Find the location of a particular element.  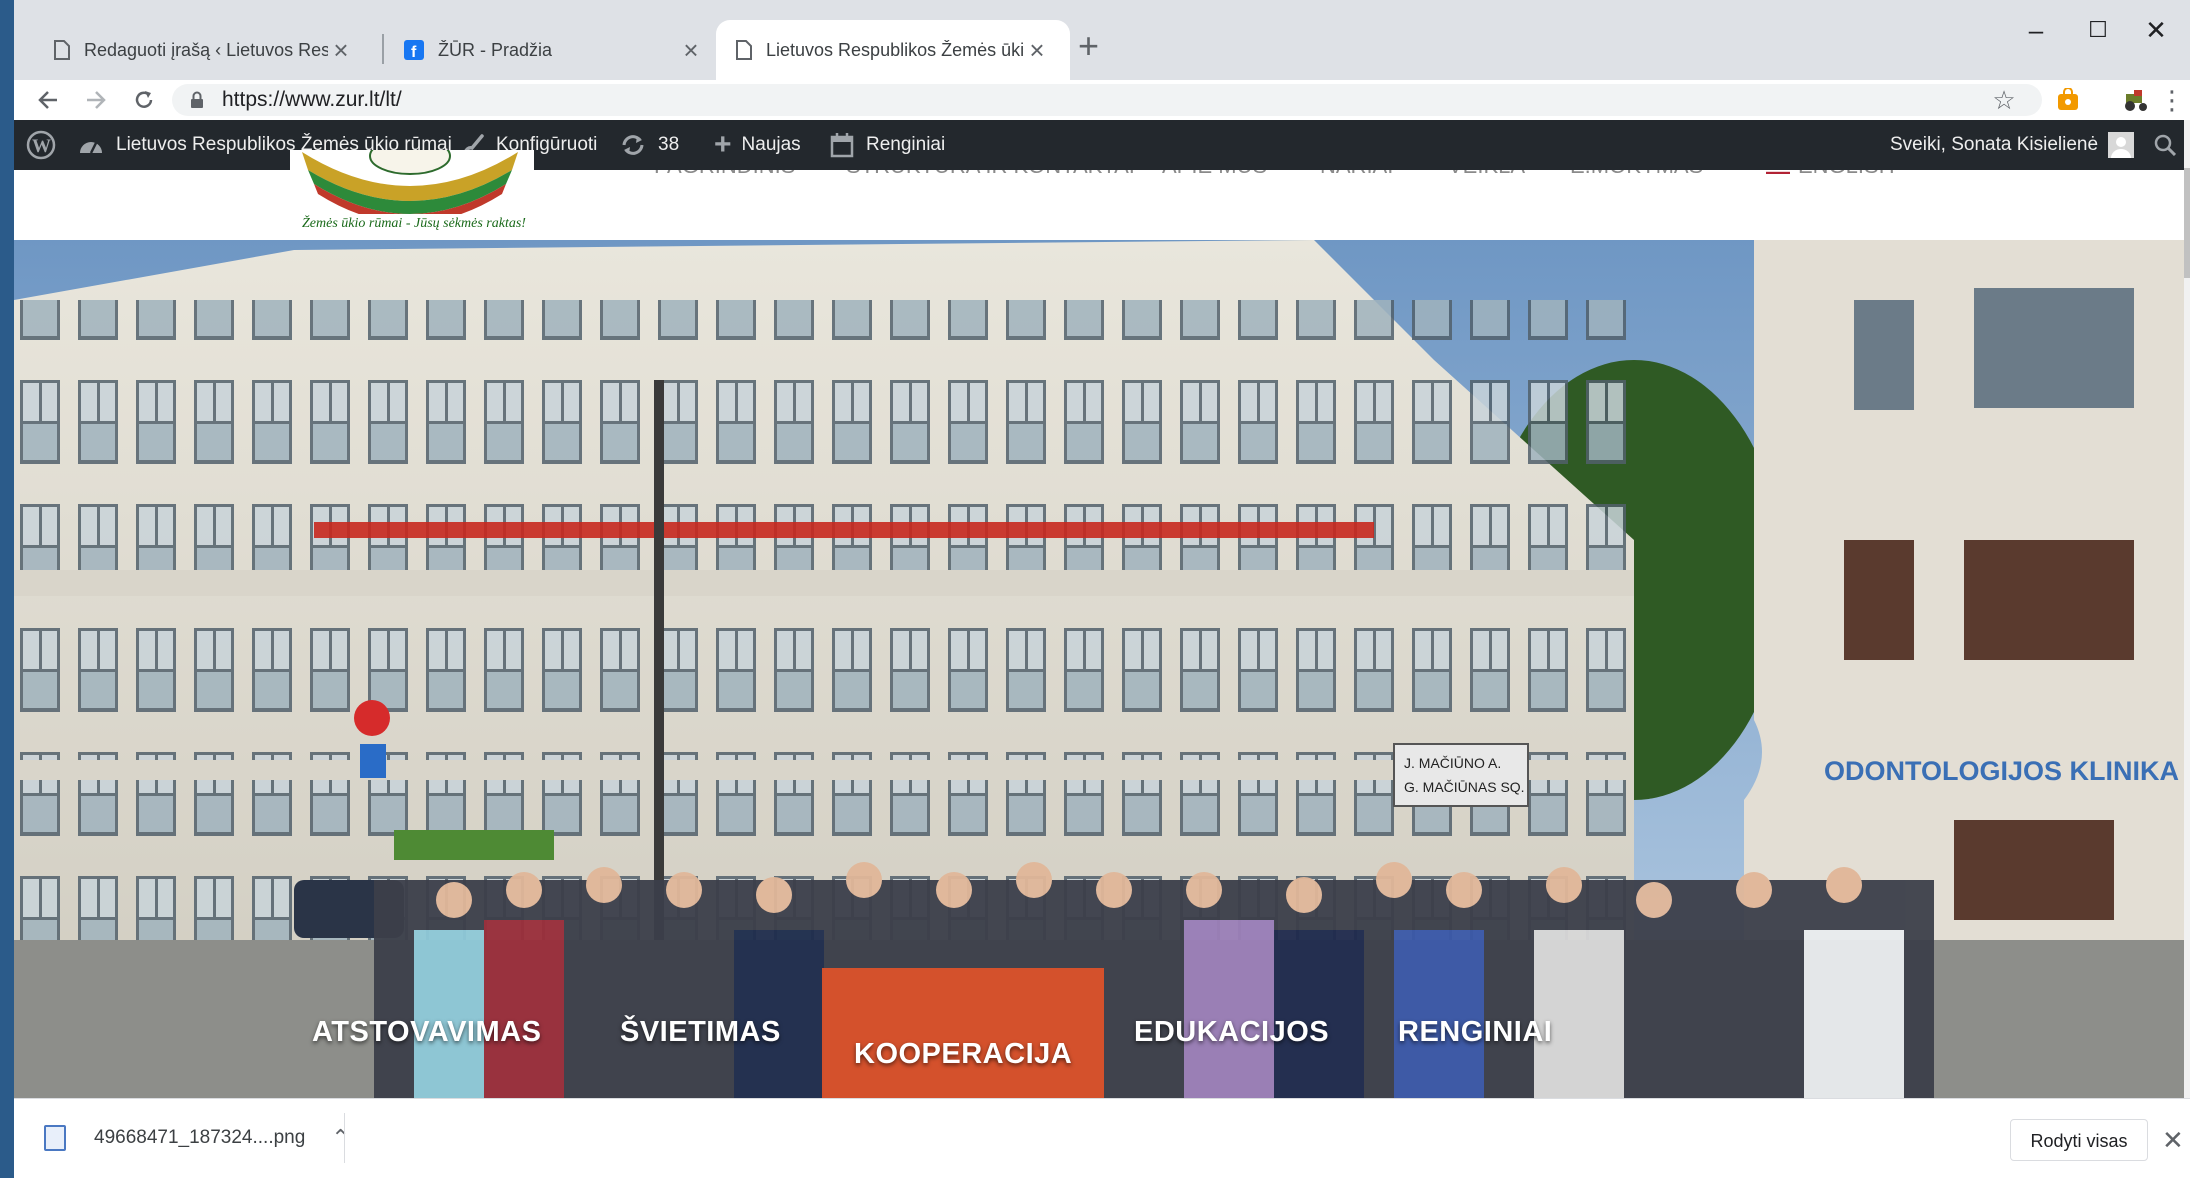

shopping-extension-icon is located at coordinates (2068, 100).